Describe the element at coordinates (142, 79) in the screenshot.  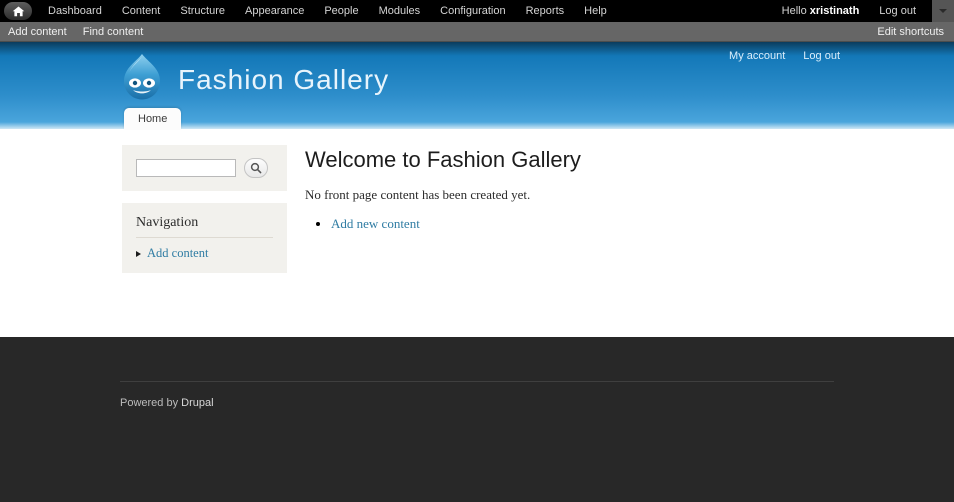
I see `drupal-droplet-icon` at that location.